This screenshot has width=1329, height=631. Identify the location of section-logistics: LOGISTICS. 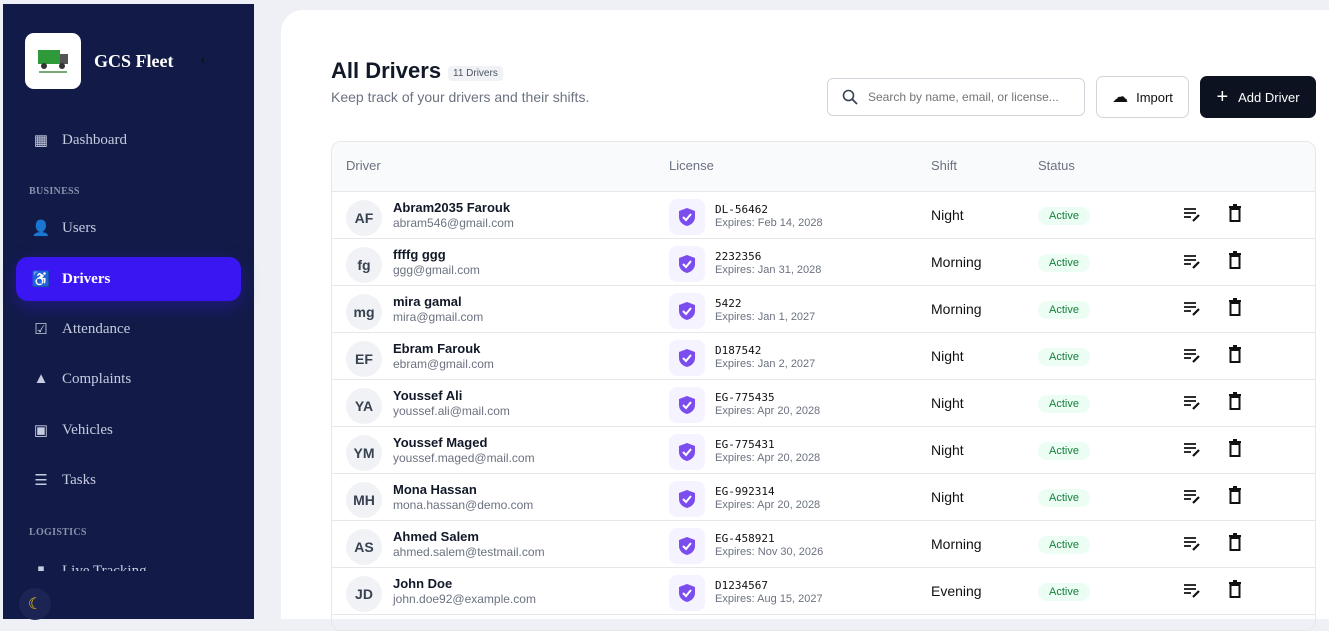
(58, 532).